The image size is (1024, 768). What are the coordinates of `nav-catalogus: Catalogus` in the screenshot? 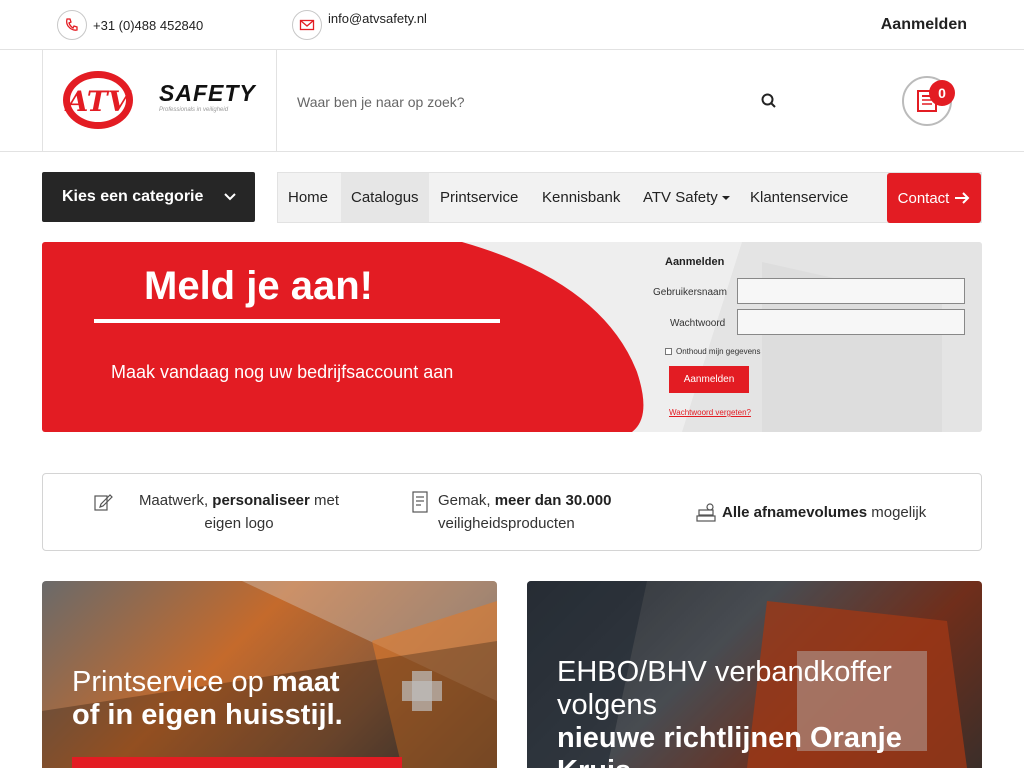 It's located at (385, 197).